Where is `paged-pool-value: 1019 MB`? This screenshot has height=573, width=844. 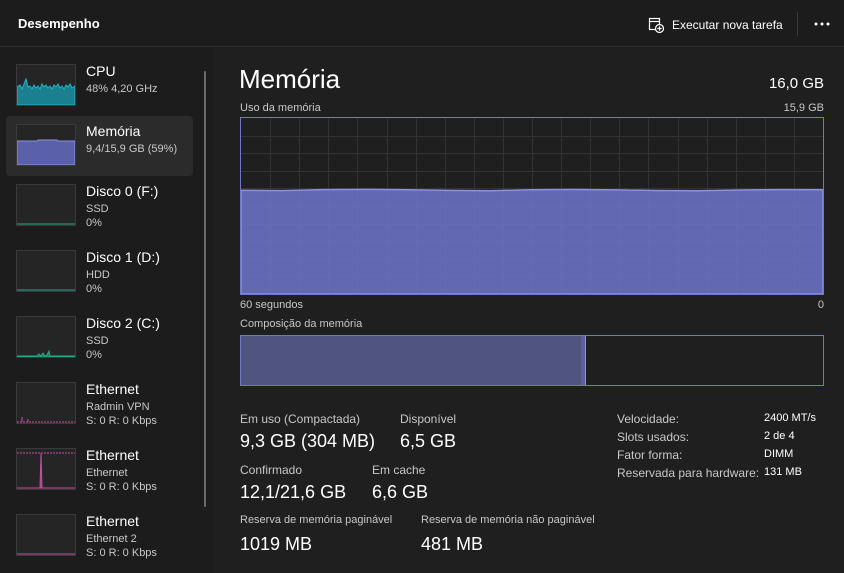
paged-pool-value: 1019 MB is located at coordinates (276, 544).